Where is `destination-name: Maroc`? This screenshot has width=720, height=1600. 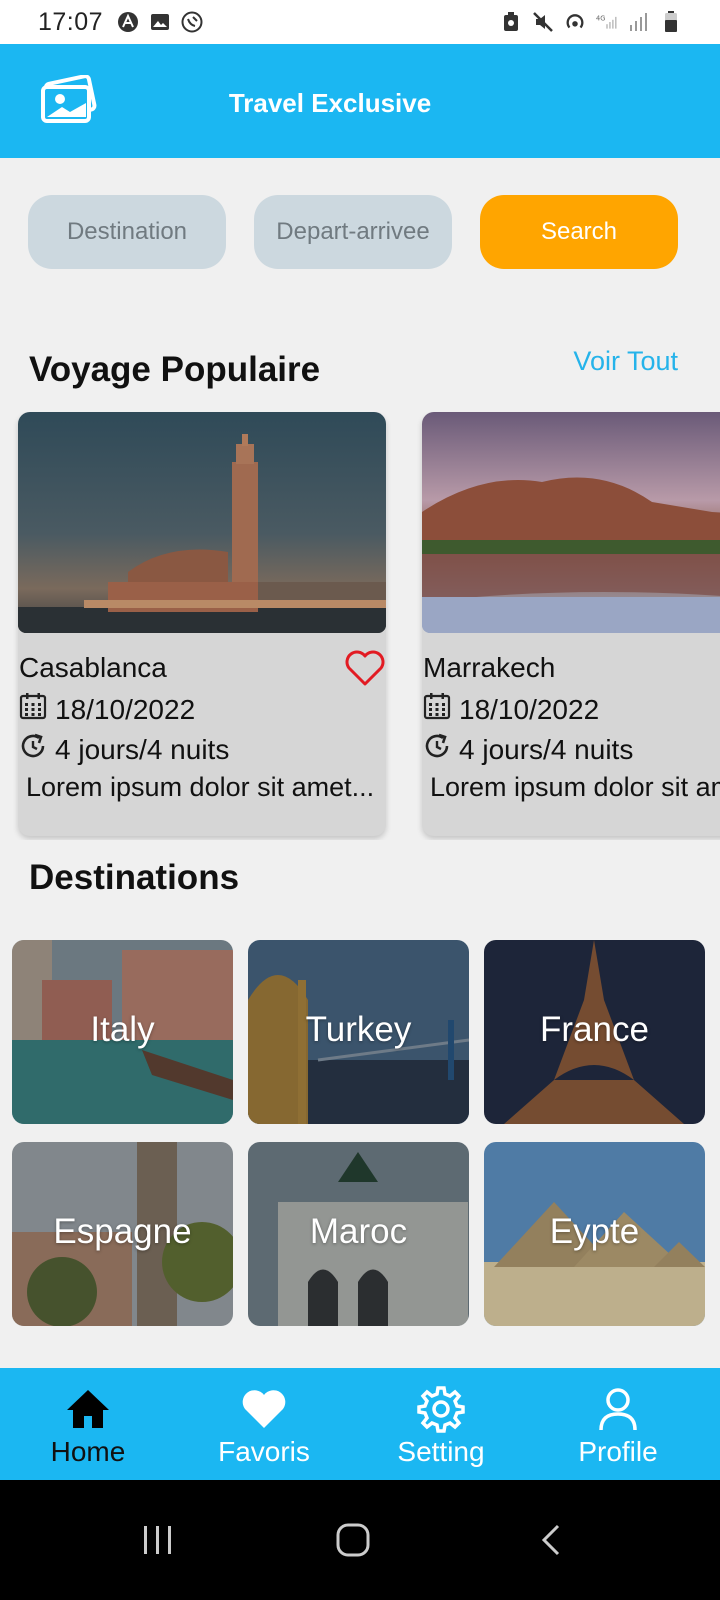
destination-name: Maroc is located at coordinates (358, 1231).